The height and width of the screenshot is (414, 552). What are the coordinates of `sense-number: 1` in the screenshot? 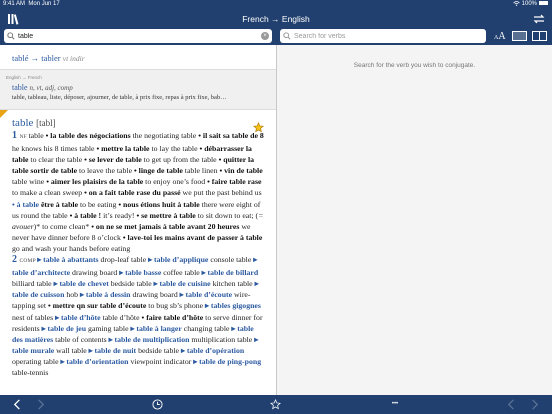 It's located at (16, 135).